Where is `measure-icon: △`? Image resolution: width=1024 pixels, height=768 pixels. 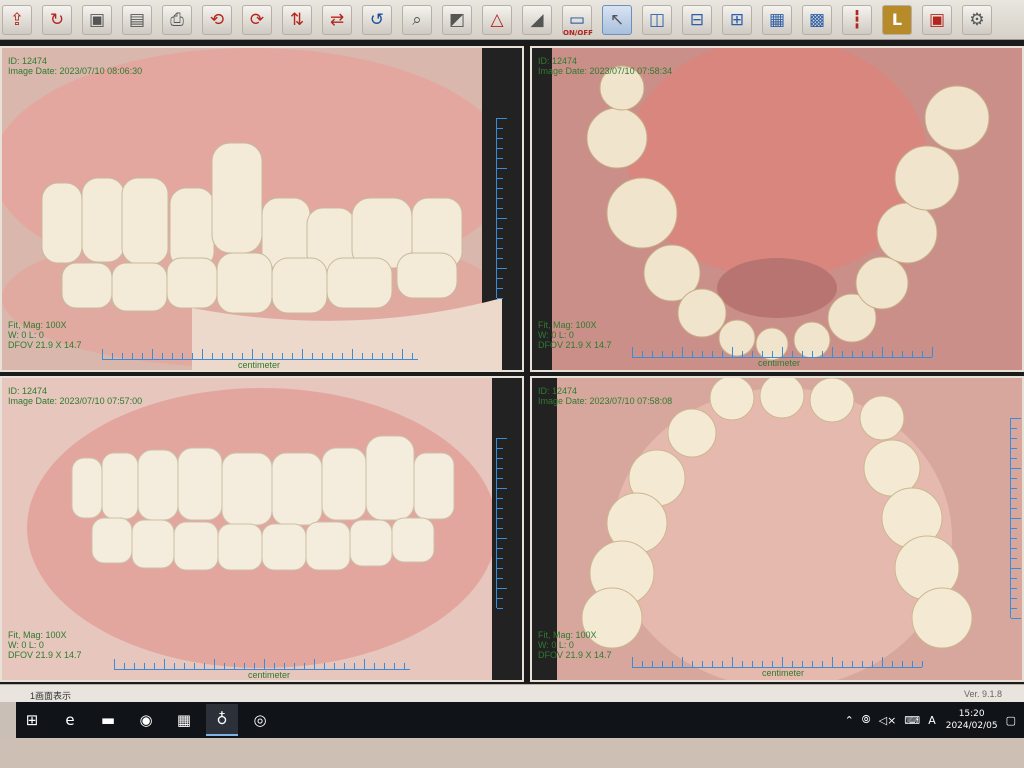 measure-icon: △ is located at coordinates (497, 19).